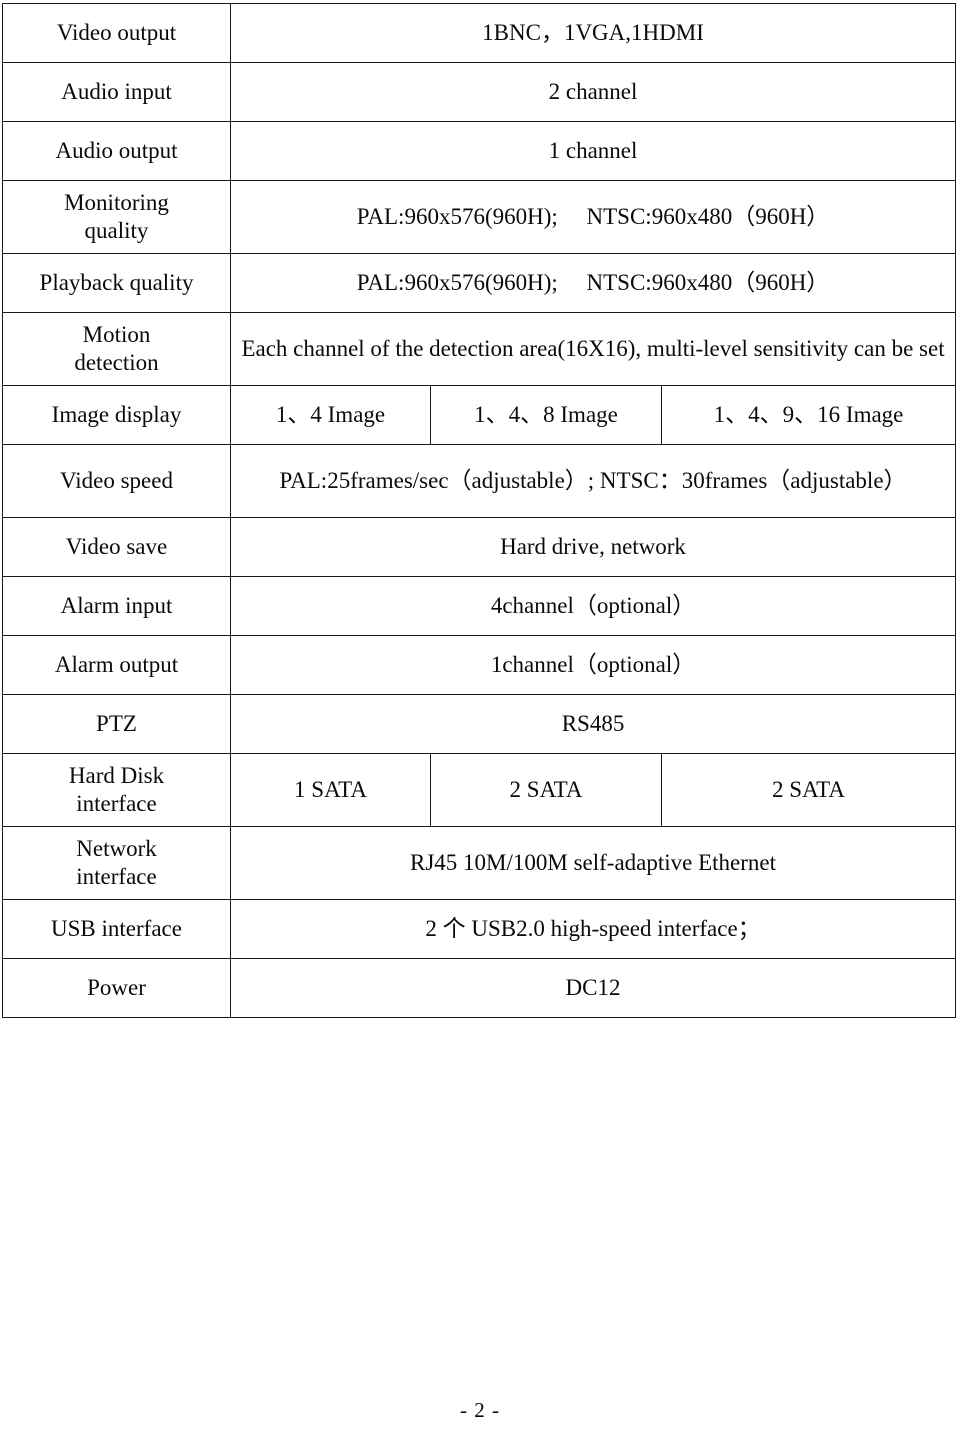  Describe the element at coordinates (116, 481) in the screenshot. I see `row-label-video-speed: Video speed` at that location.